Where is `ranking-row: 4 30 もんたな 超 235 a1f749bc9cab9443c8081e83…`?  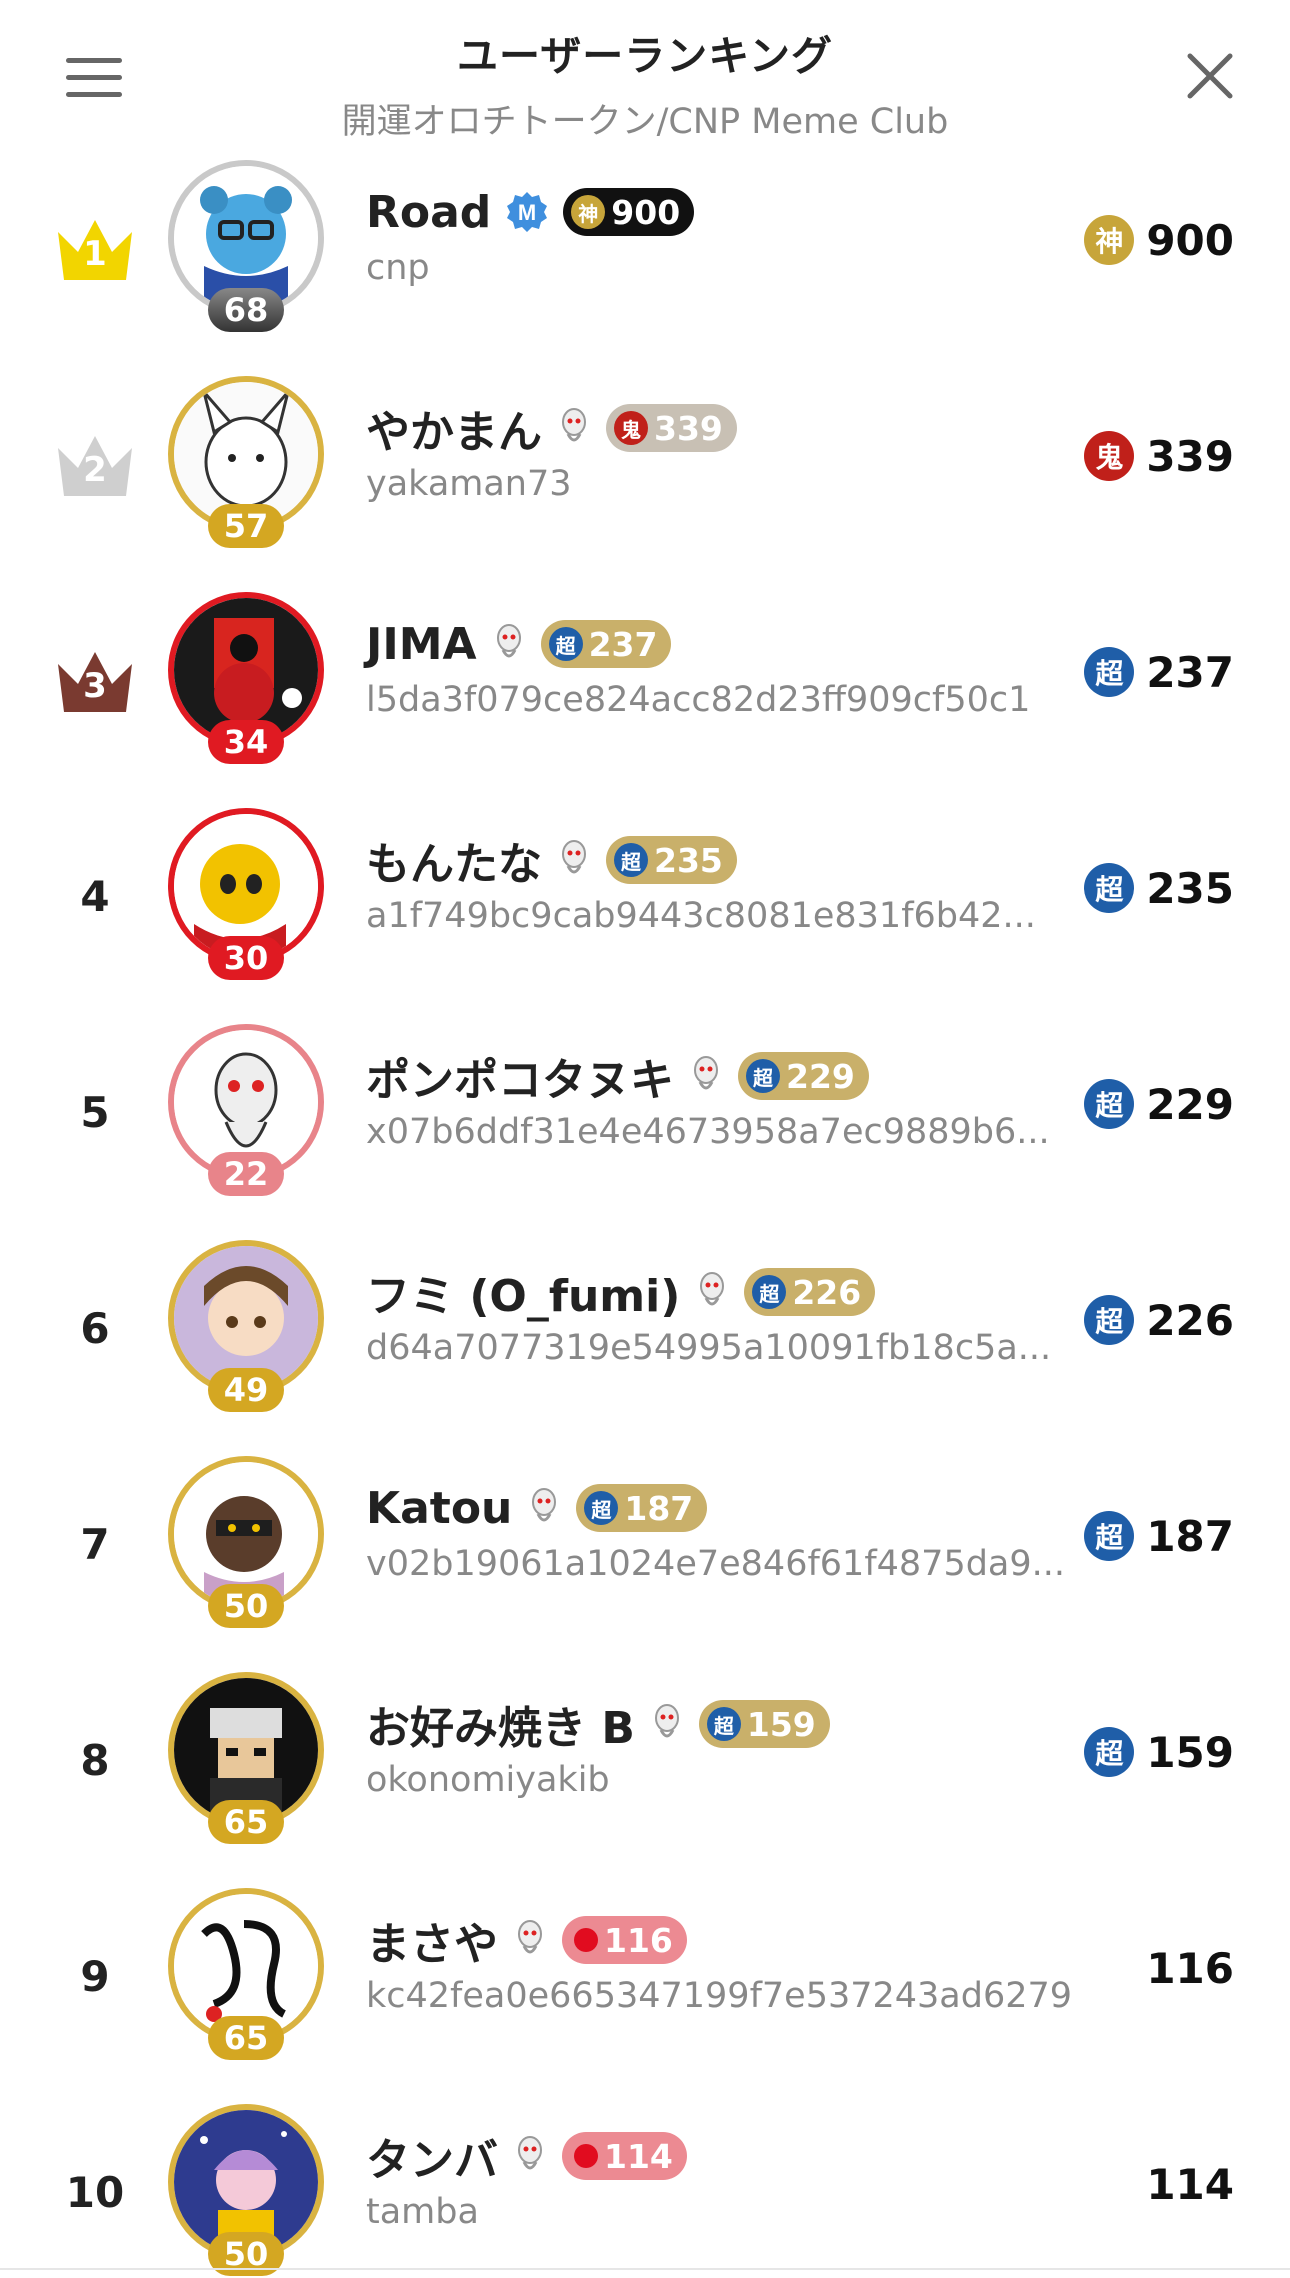
ranking-row: 4 30 もんたな 超 235 a1f749bc9cab9443c8081e83… is located at coordinates (645, 916).